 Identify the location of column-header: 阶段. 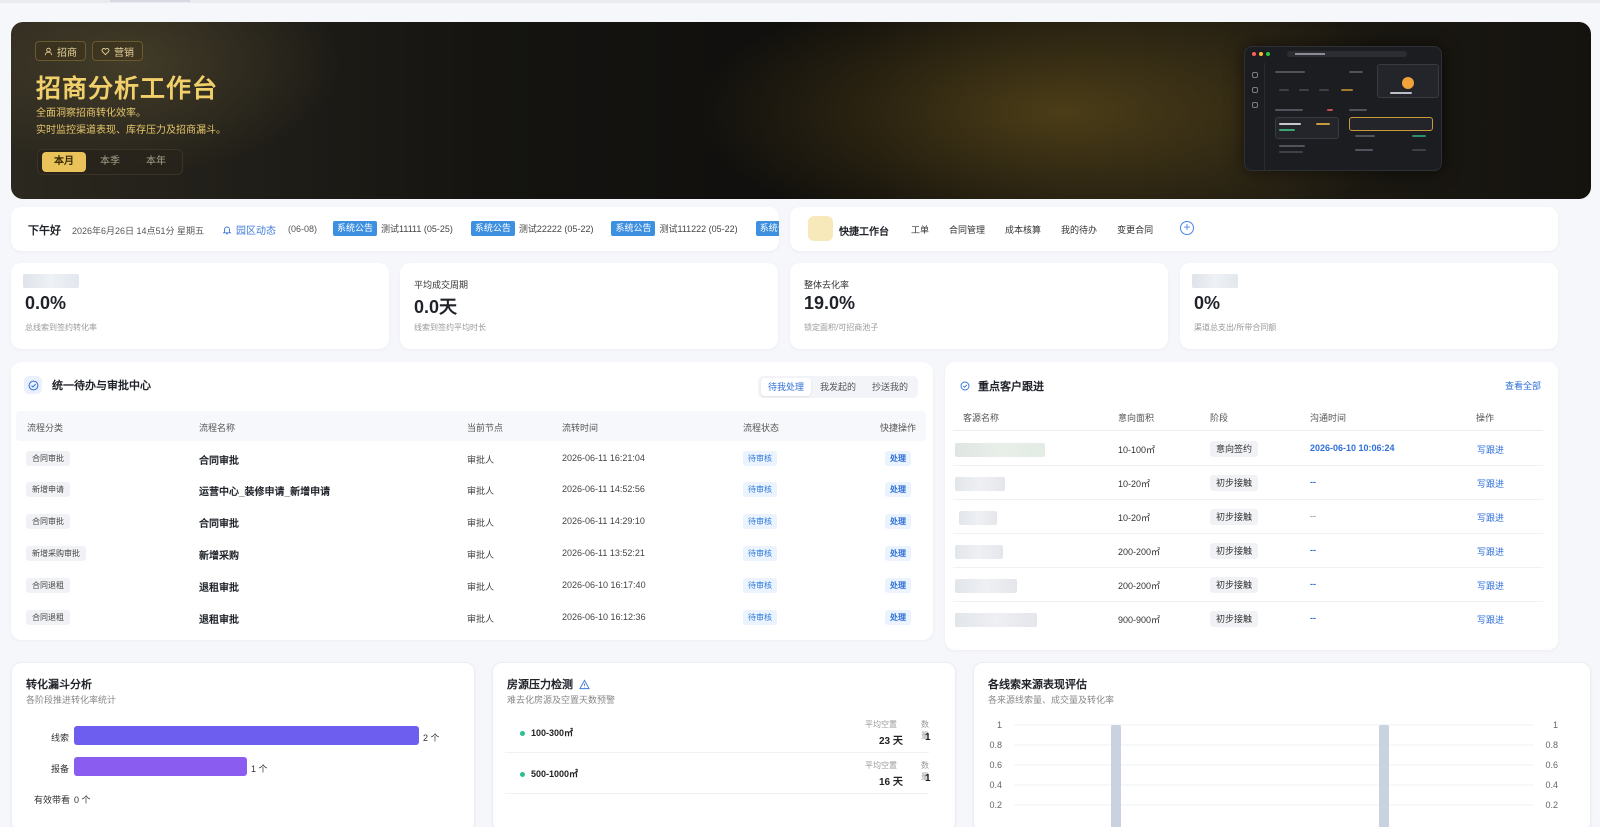
(1219, 418).